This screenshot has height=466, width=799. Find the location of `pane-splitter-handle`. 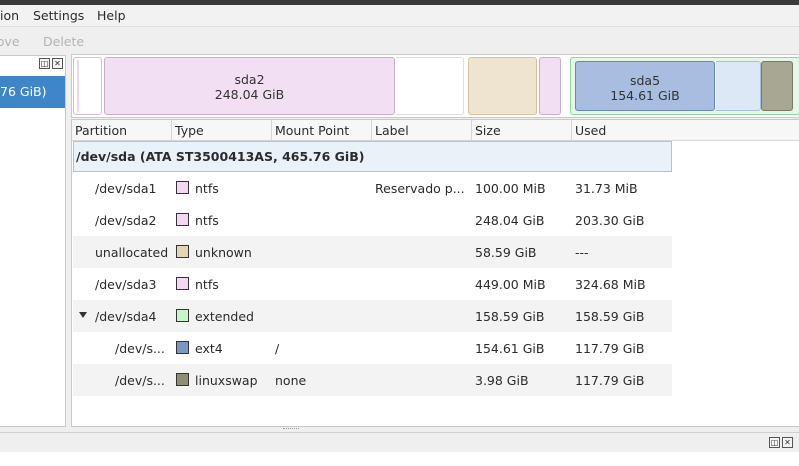

pane-splitter-handle is located at coordinates (291, 429).